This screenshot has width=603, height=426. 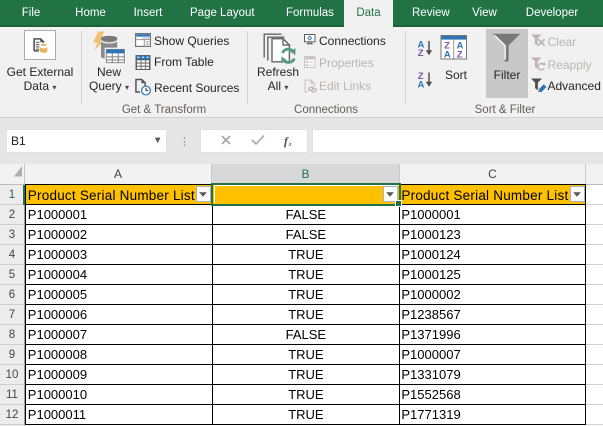 What do you see at coordinates (290, 143) in the screenshot?
I see `svg-text: x` at bounding box center [290, 143].